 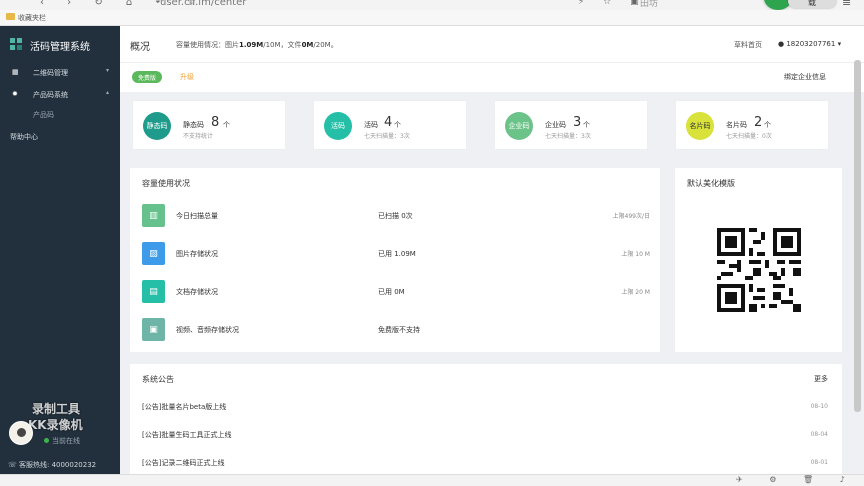 What do you see at coordinates (391, 292) in the screenshot?
I see `usage-value: 已用 0M` at bounding box center [391, 292].